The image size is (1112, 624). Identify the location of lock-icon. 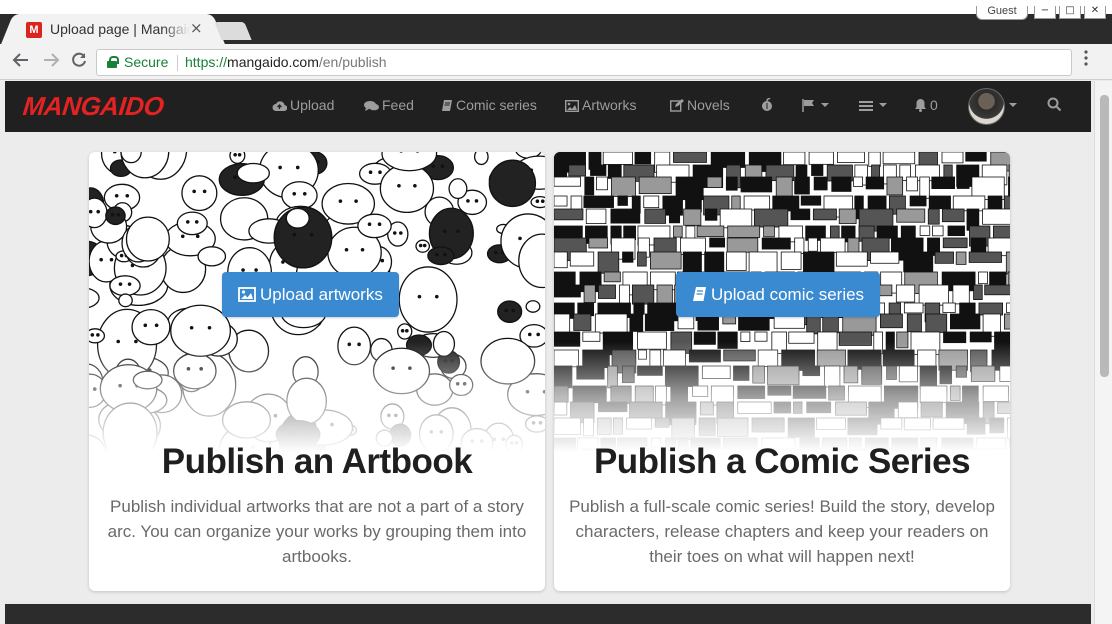
(113, 62).